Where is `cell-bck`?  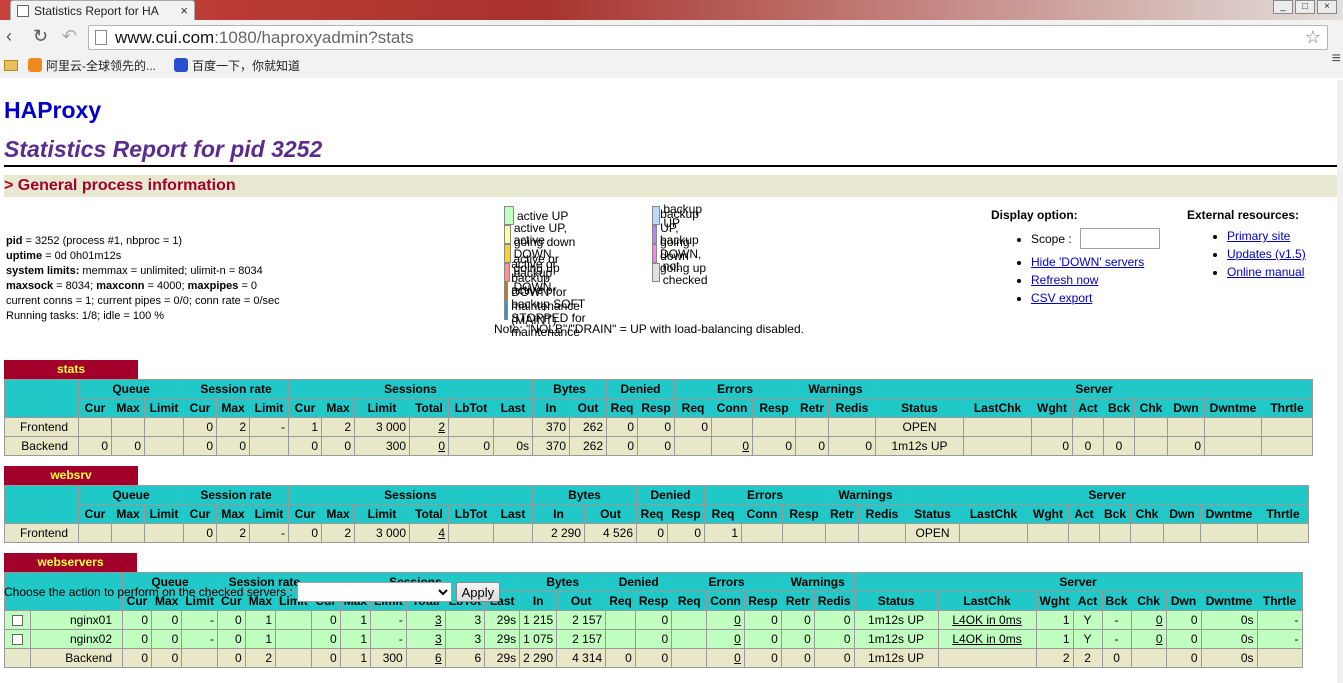 cell-bck is located at coordinates (1119, 427).